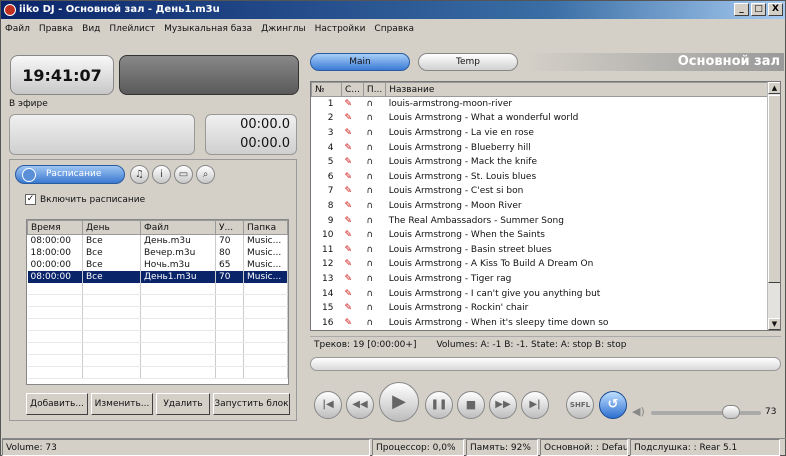 This screenshot has height=456, width=786. What do you see at coordinates (439, 405) in the screenshot?
I see `pause-icon: ❚❚` at bounding box center [439, 405].